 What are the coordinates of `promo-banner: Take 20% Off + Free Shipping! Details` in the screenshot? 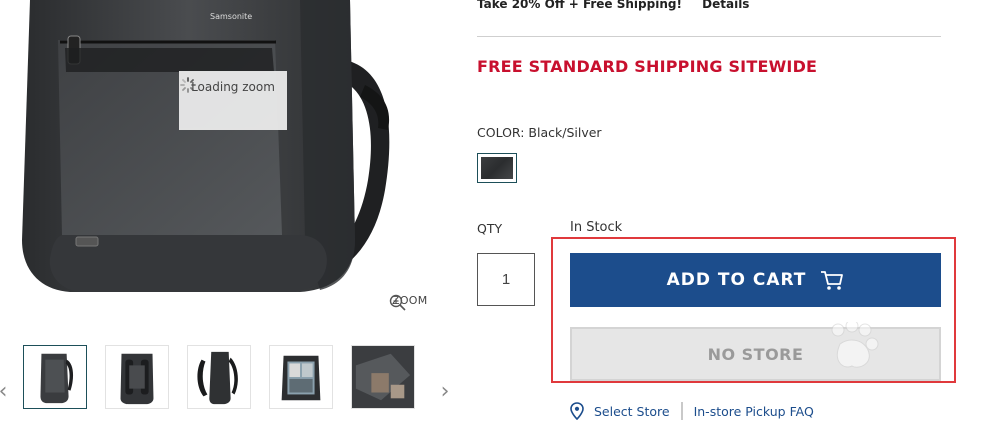 It's located at (613, 5).